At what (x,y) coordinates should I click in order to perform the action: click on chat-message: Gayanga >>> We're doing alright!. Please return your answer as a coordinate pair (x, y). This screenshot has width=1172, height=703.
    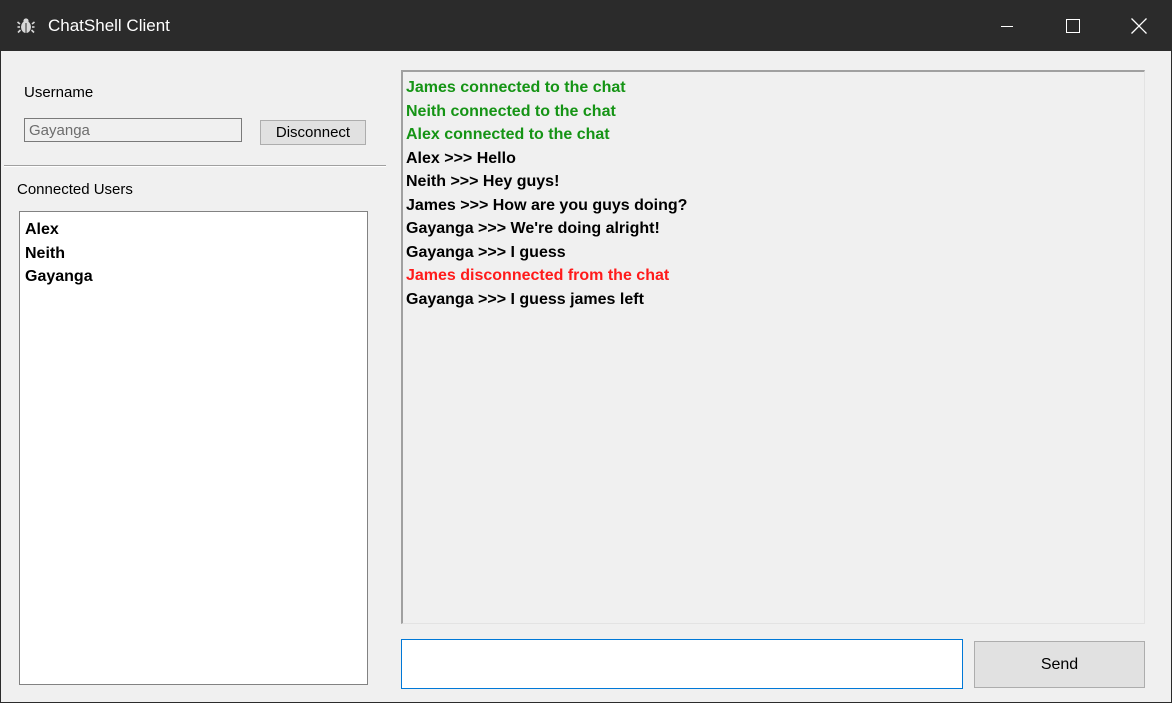
    Looking at the image, I should click on (533, 228).